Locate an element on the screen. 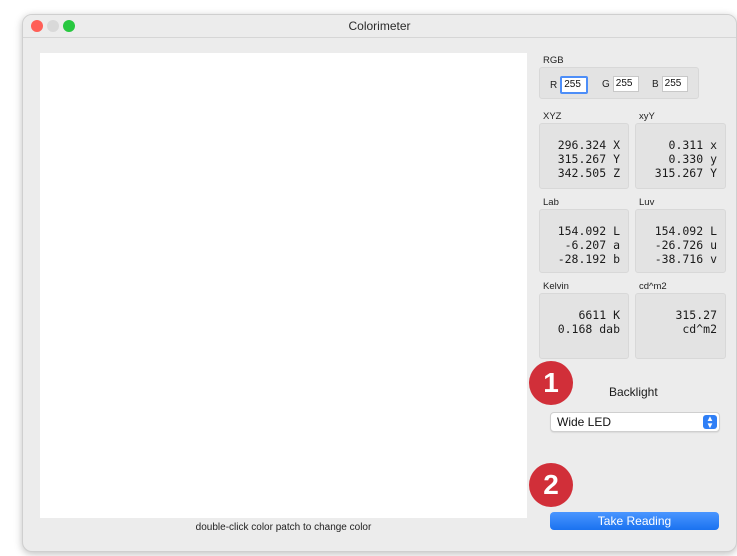 This screenshot has height=556, width=737. g-label: G is located at coordinates (606, 84).